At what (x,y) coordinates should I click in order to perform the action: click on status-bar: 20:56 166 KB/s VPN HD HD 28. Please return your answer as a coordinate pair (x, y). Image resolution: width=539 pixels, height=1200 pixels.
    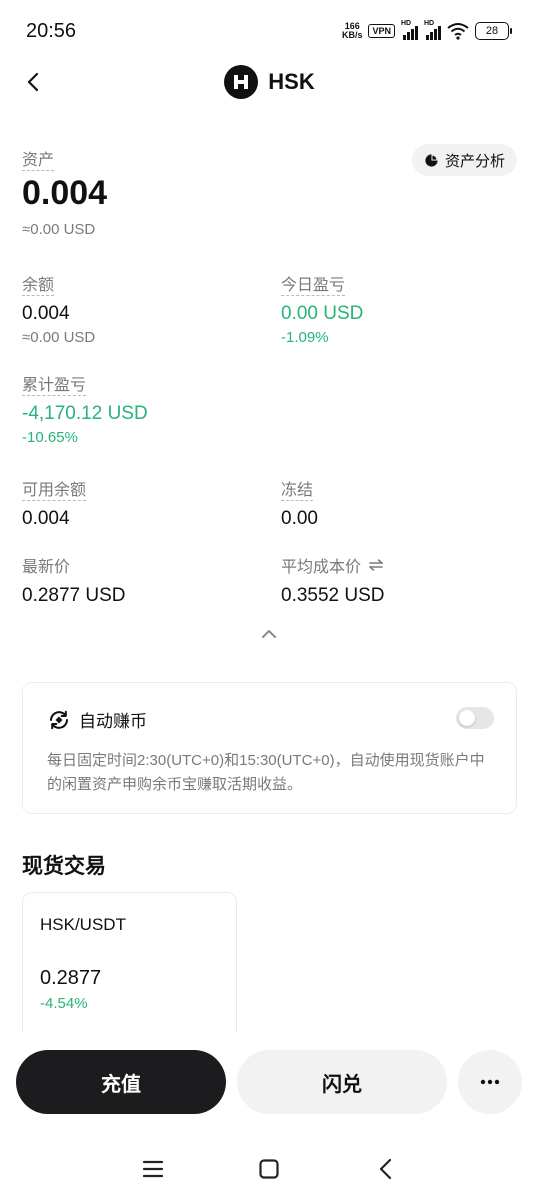
    Looking at the image, I should click on (269, 30).